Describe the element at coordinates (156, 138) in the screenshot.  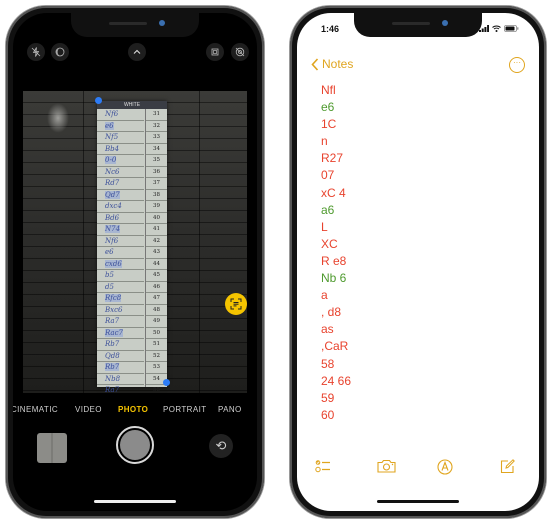
I see `paper-number-row: 33` at that location.